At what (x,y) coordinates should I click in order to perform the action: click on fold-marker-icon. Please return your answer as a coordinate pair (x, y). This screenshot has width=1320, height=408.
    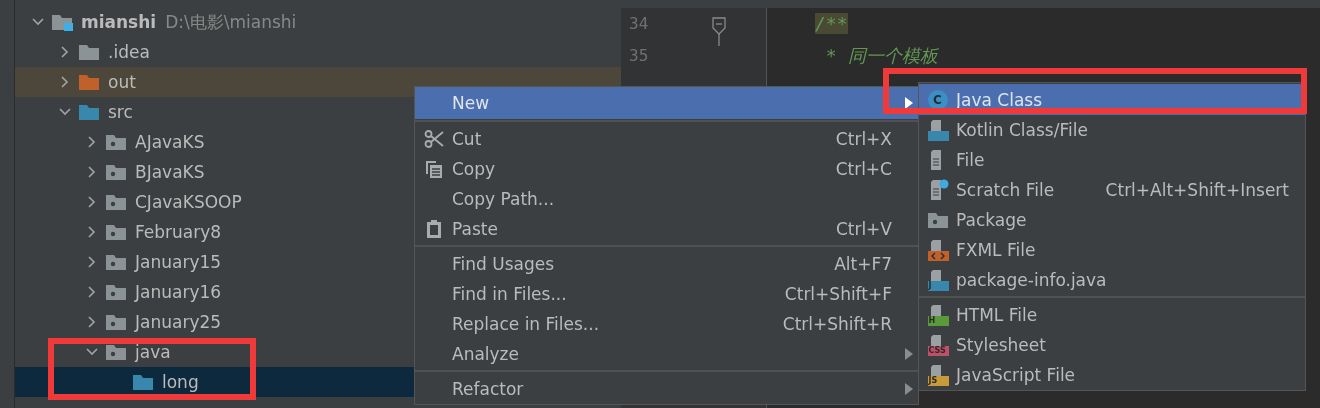
    Looking at the image, I should click on (719, 31).